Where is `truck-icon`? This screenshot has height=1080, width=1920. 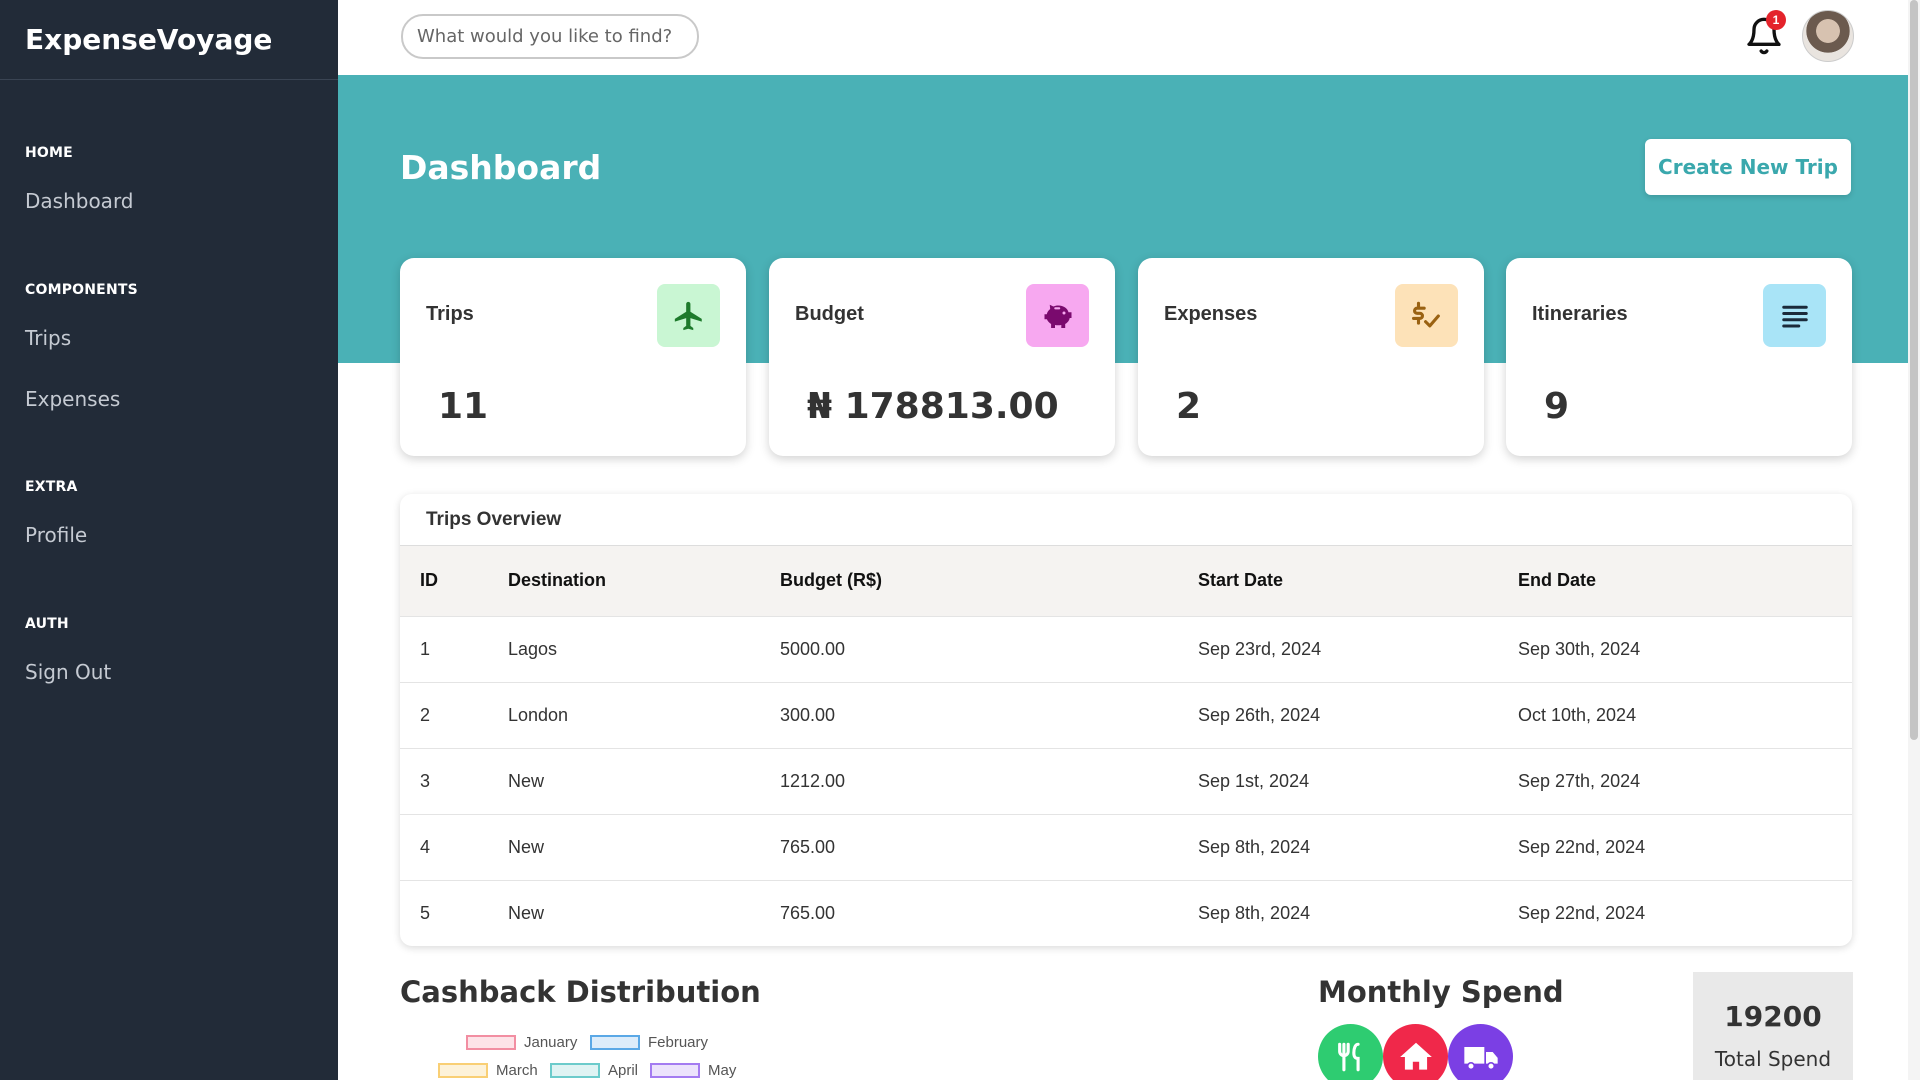 truck-icon is located at coordinates (1480, 1052).